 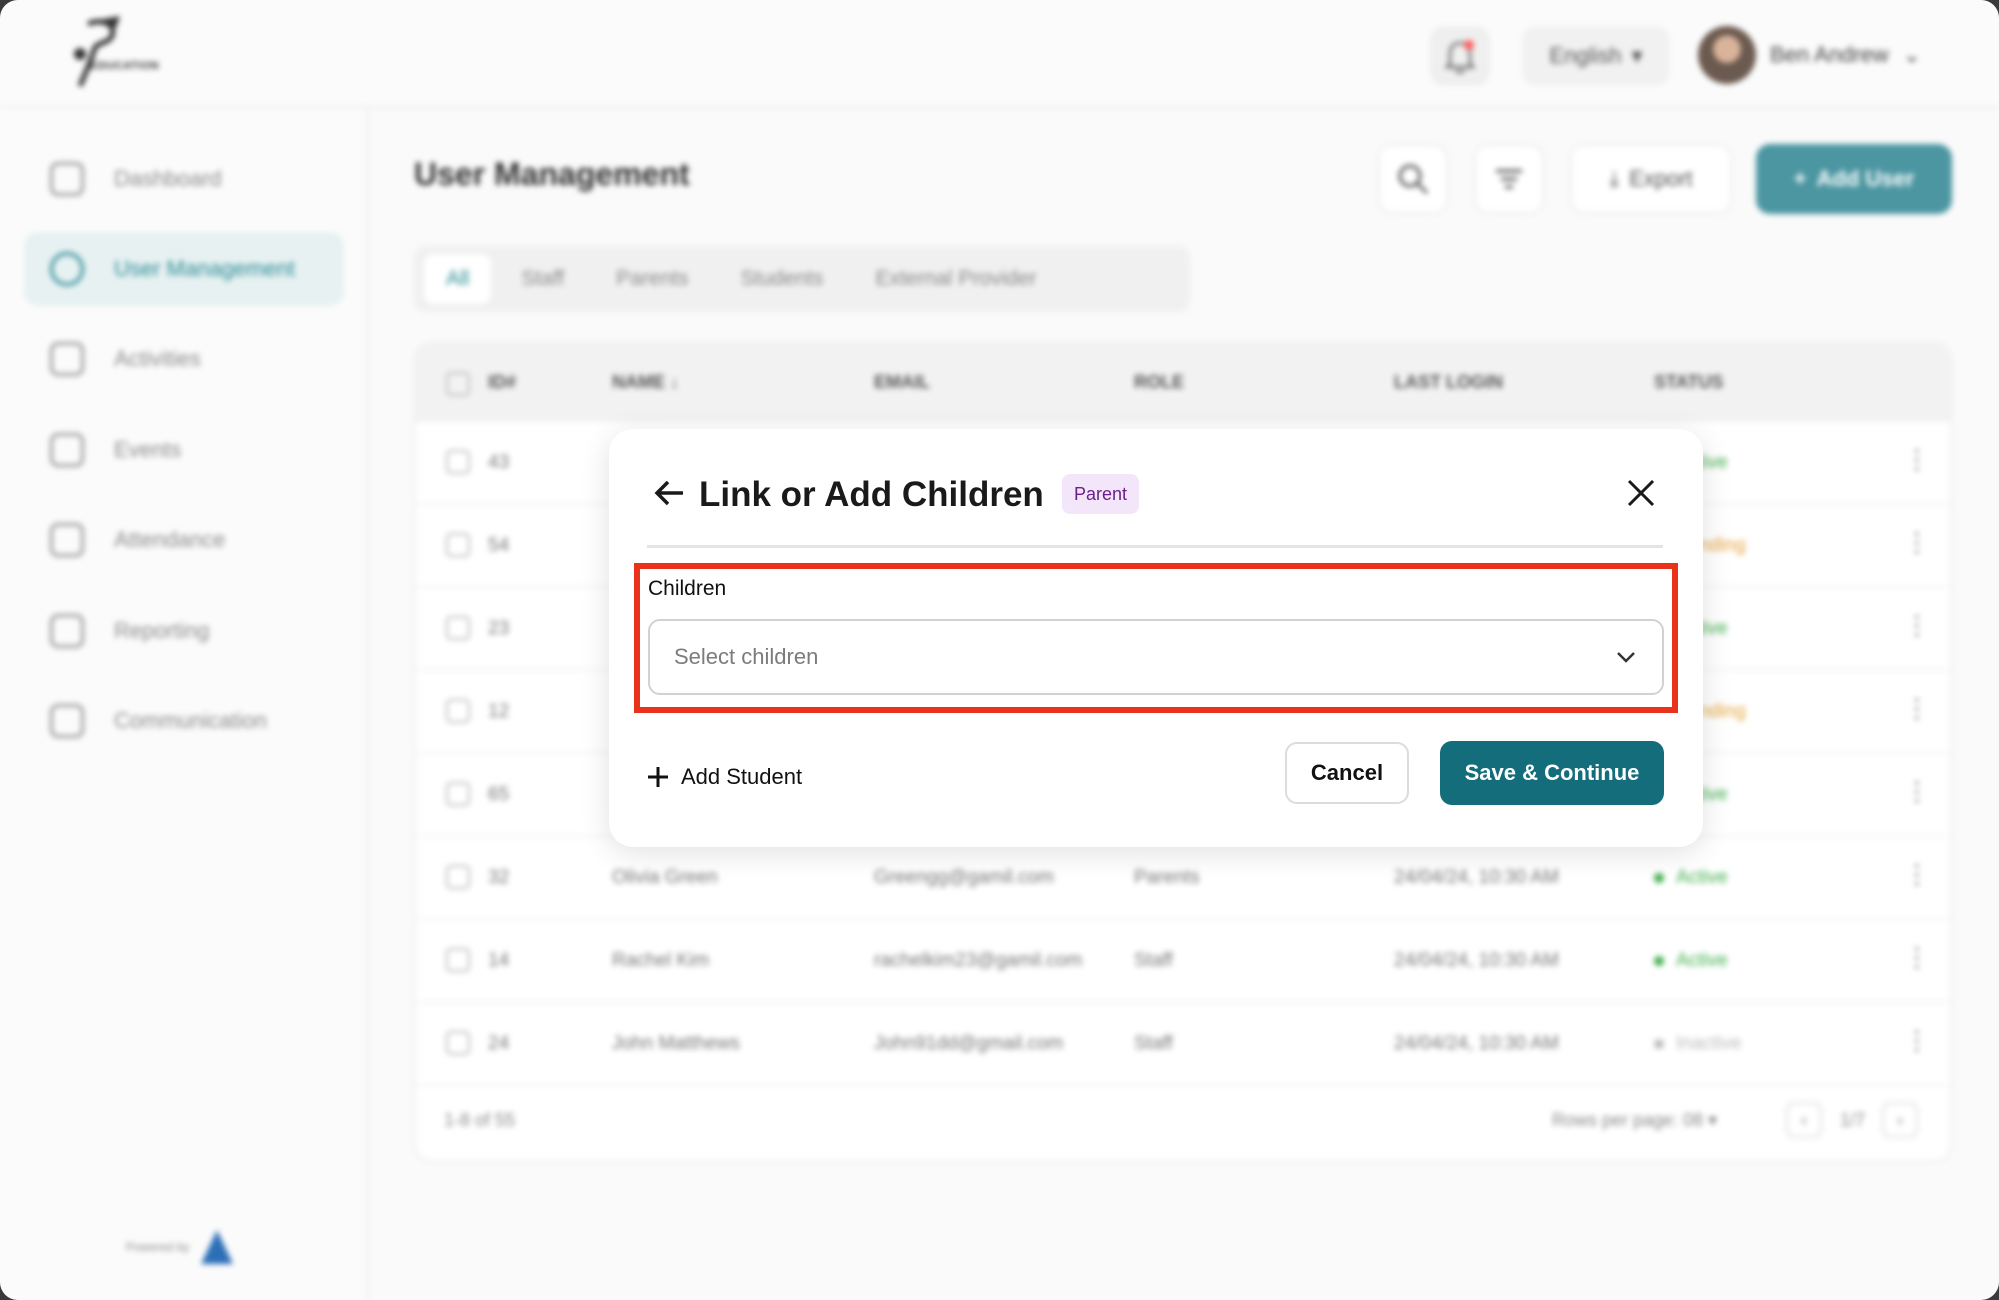 I want to click on children-select: Select children, so click(x=1156, y=657).